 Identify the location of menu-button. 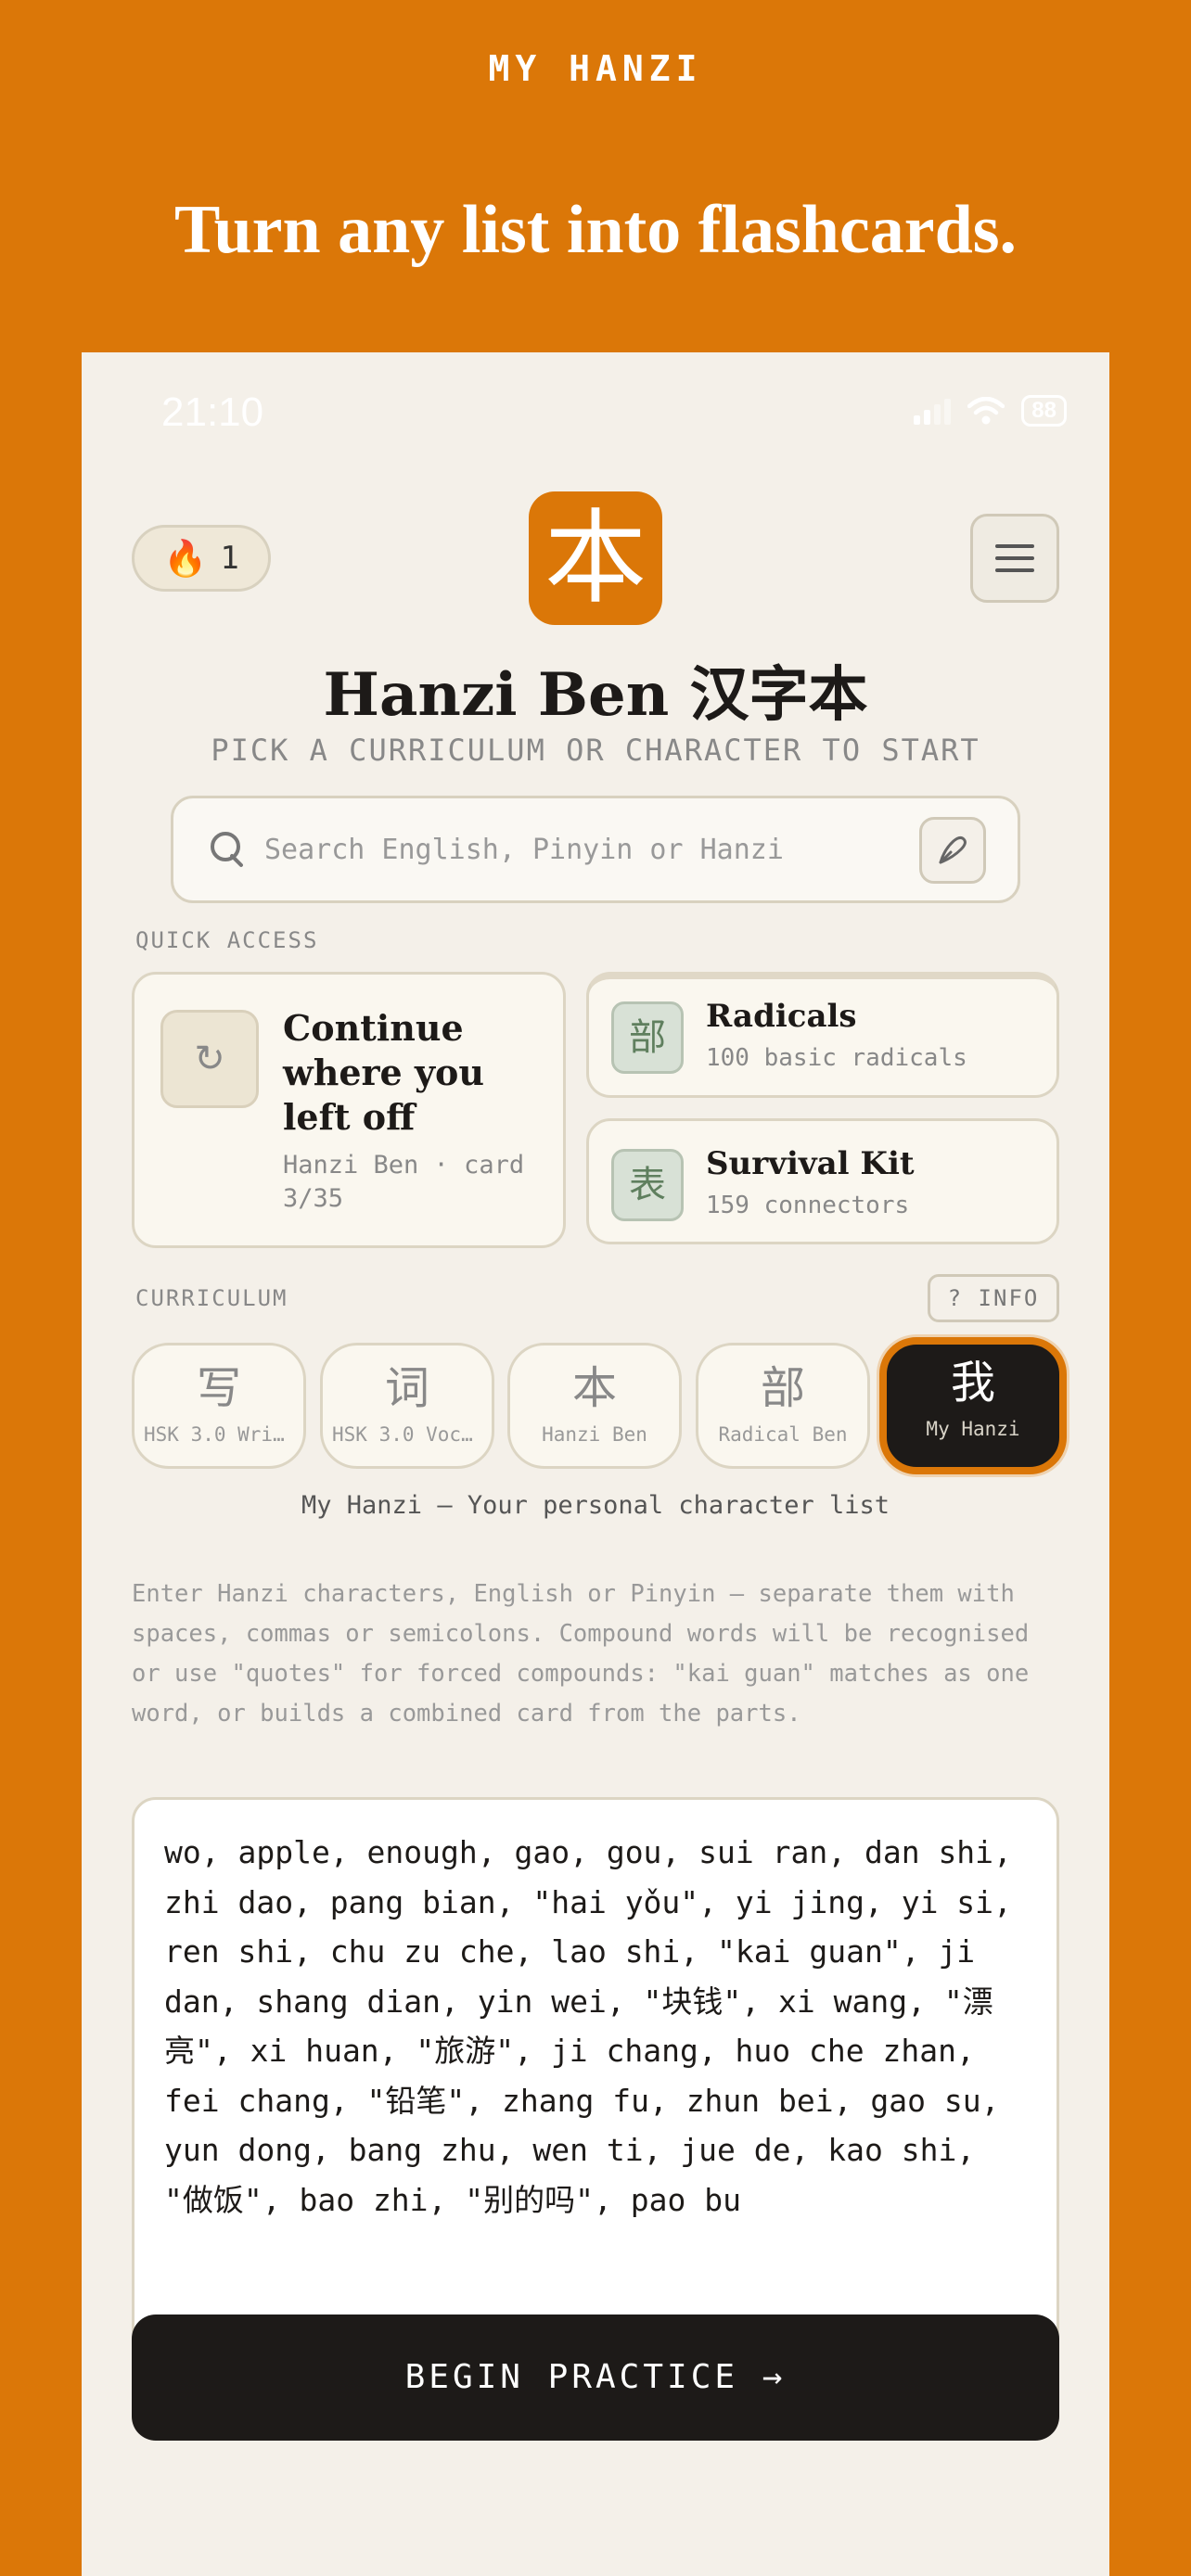
(1014, 558).